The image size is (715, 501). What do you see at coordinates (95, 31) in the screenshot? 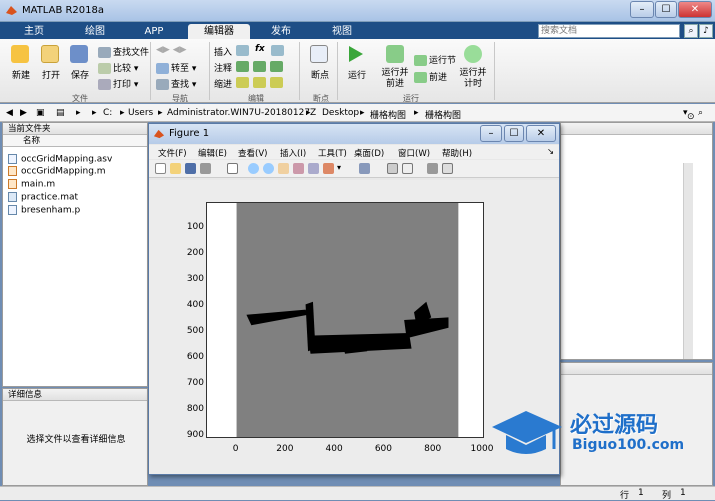
I see `tab-plots: 绘图` at bounding box center [95, 31].